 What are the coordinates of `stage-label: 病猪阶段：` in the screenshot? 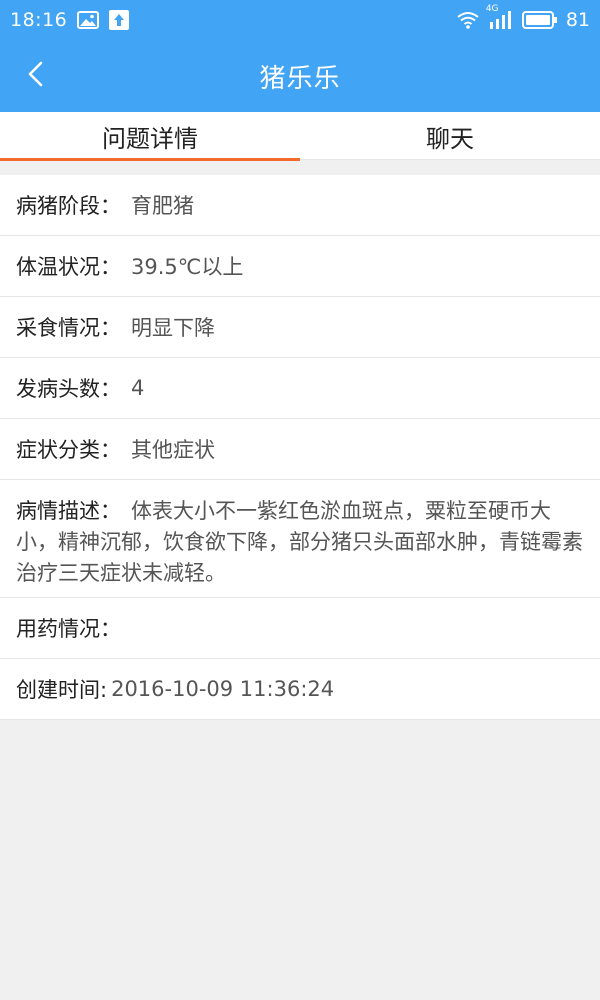 It's located at (68, 206).